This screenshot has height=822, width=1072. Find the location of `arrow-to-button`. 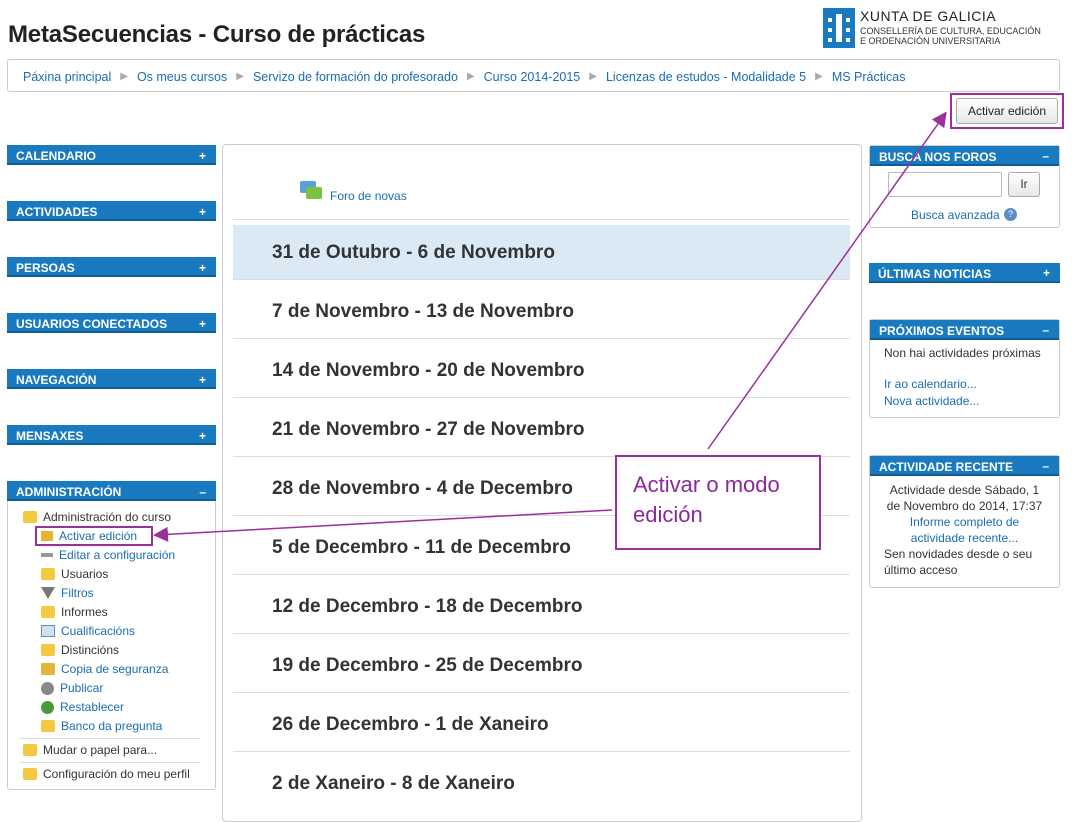

arrow-to-button is located at coordinates (827, 280).